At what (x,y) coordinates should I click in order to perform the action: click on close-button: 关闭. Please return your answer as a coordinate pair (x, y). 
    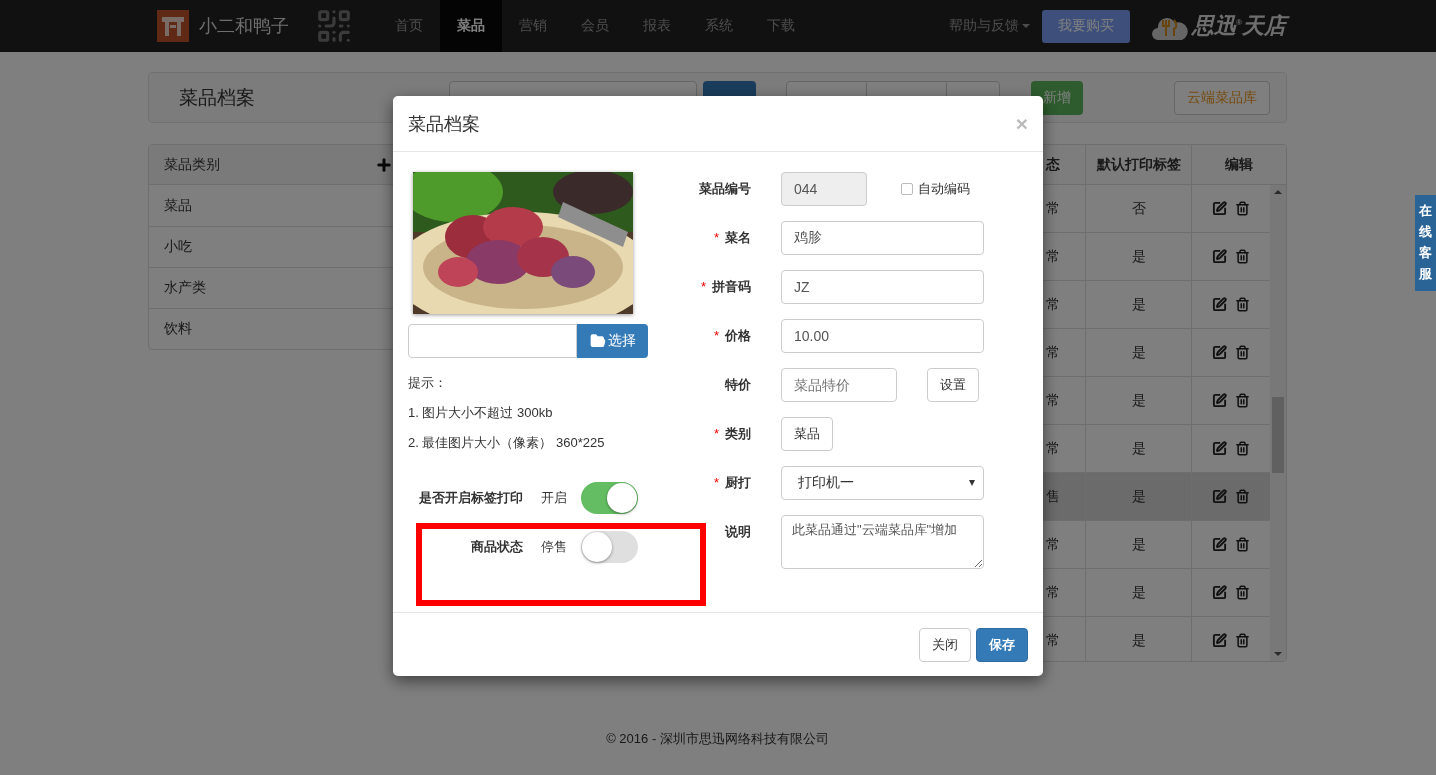
    Looking at the image, I should click on (945, 644).